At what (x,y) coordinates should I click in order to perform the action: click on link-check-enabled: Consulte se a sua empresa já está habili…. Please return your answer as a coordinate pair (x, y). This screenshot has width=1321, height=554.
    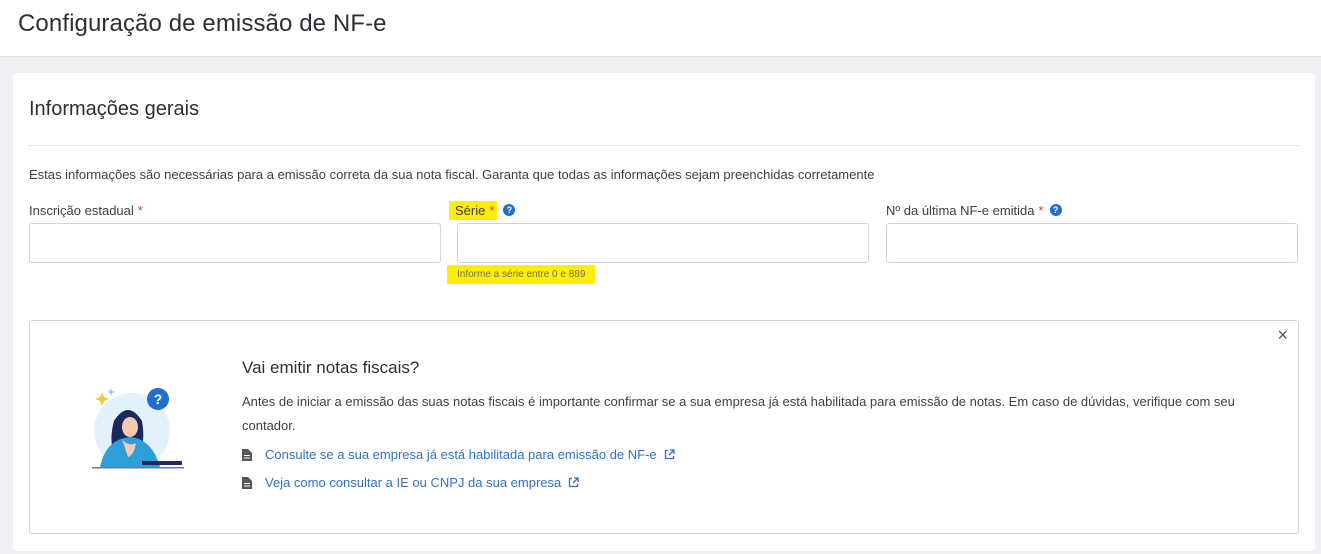
    Looking at the image, I should click on (458, 454).